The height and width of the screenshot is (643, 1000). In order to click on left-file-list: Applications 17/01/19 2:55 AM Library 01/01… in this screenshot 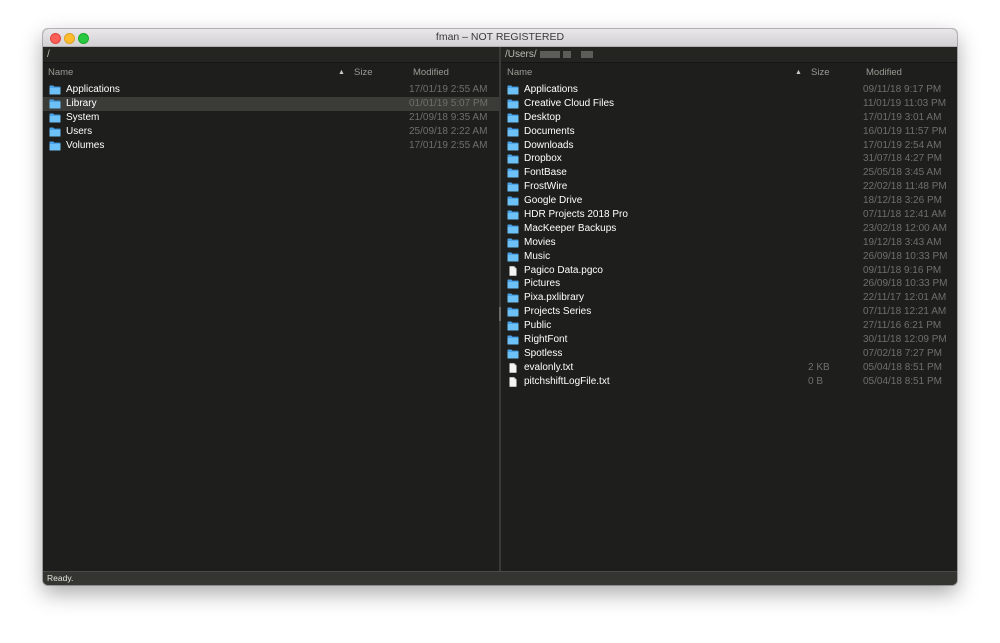, I will do `click(271, 117)`.